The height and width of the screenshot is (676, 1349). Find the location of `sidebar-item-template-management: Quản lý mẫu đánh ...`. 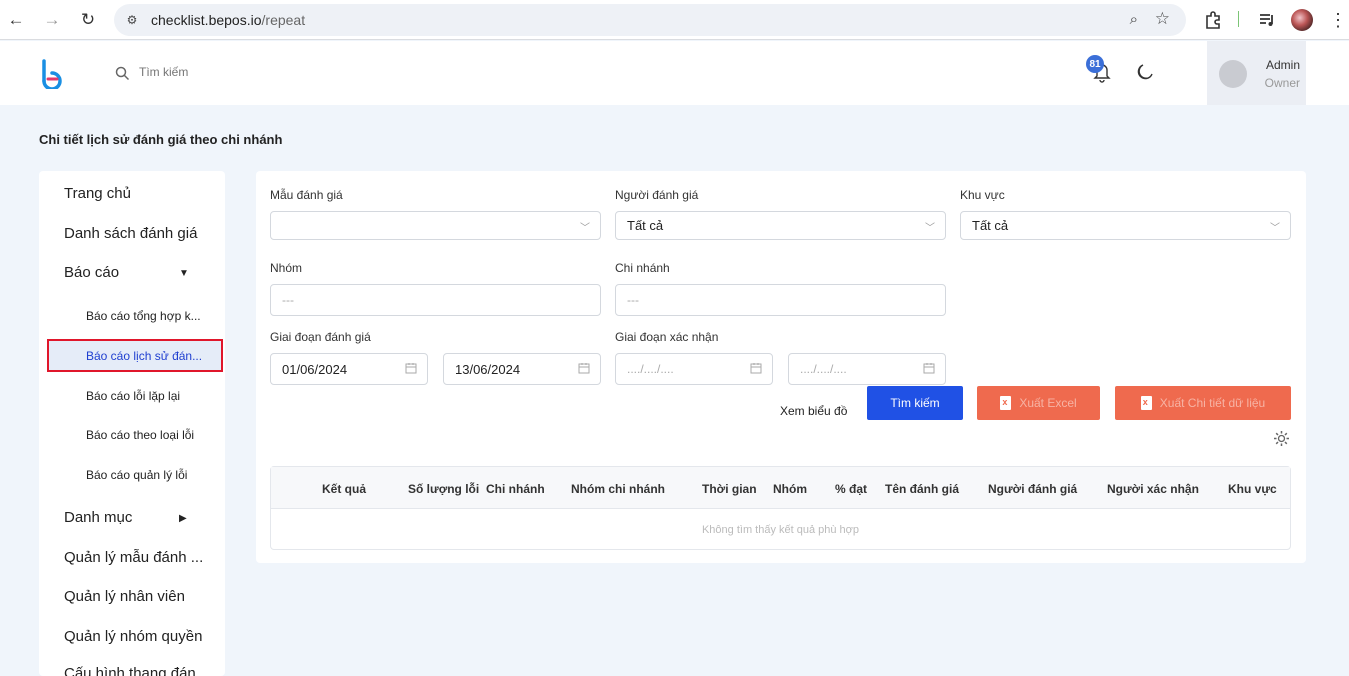

sidebar-item-template-management: Quản lý mẫu đánh ... is located at coordinates (132, 557).